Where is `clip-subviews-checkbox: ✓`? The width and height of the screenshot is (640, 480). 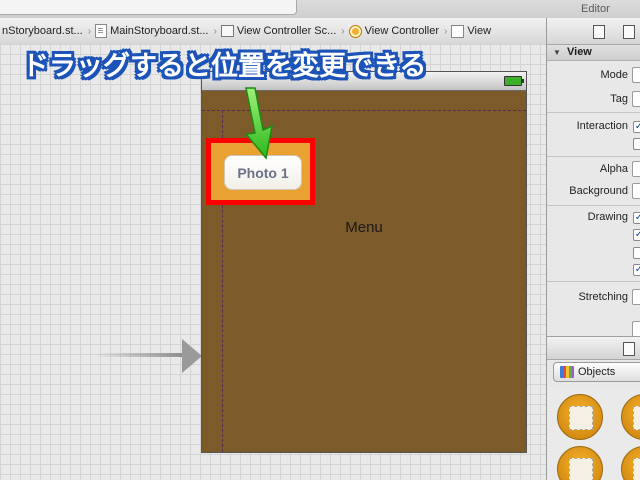
clip-subviews-checkbox: ✓ is located at coordinates (636, 270).